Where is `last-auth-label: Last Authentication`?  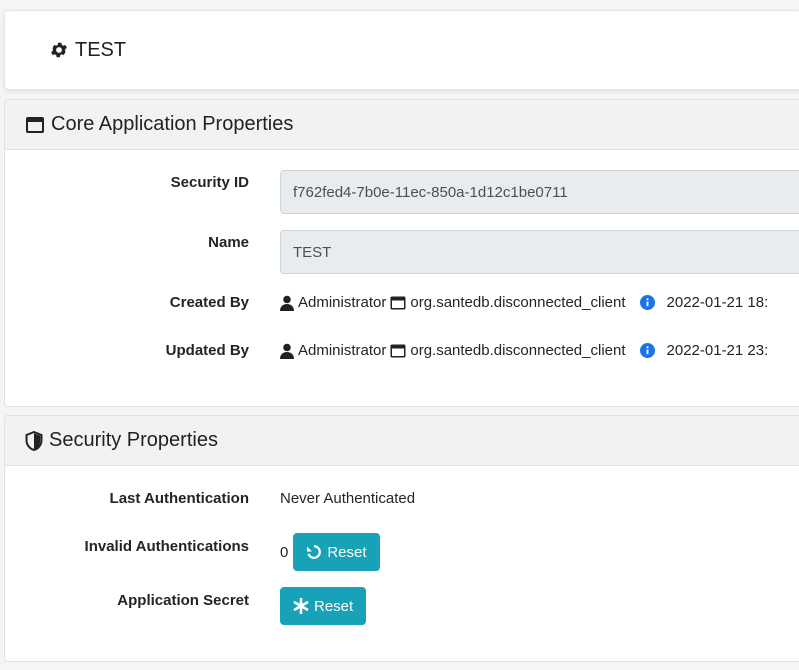
last-auth-label: Last Authentication is located at coordinates (179, 498).